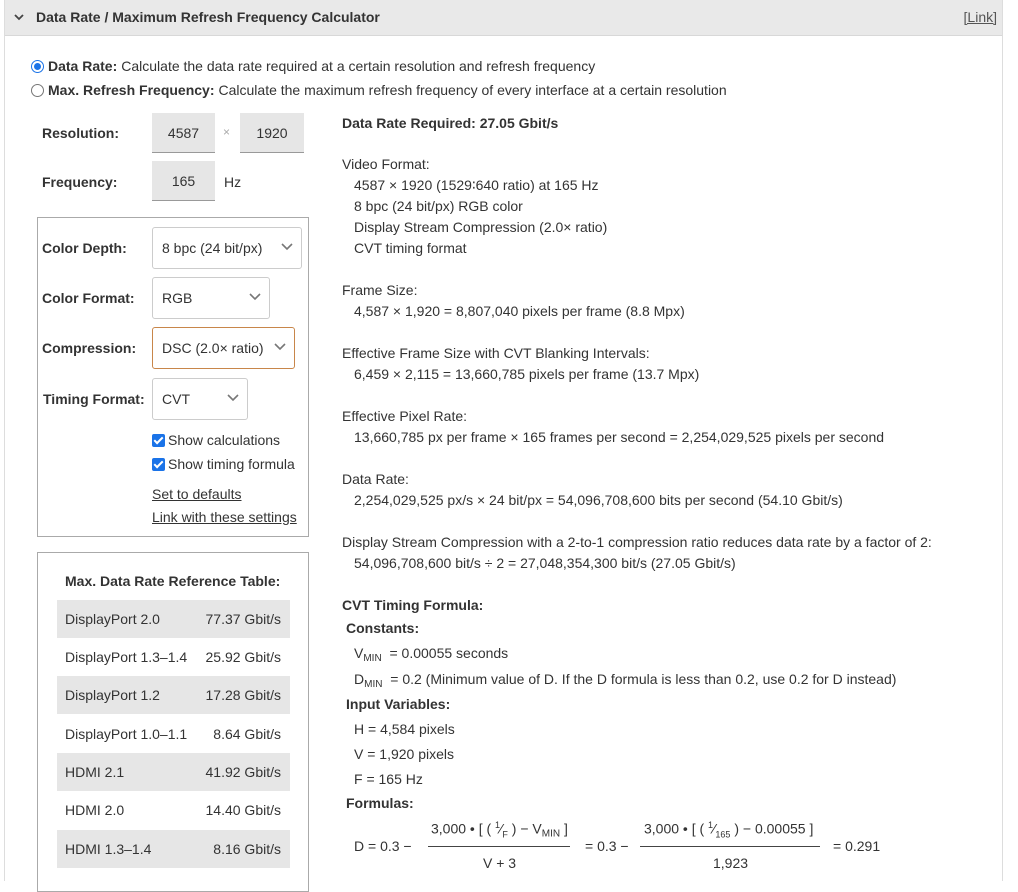 The image size is (1018, 892). Describe the element at coordinates (723, 834) in the screenshot. I see `numerator-text: 165` at that location.